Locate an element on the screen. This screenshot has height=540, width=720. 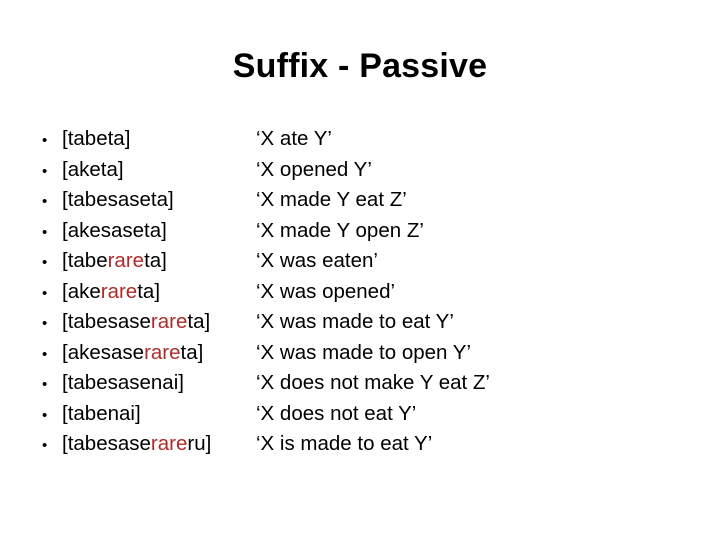
gloss-text: ‘X opened Y’ is located at coordinates (314, 169).